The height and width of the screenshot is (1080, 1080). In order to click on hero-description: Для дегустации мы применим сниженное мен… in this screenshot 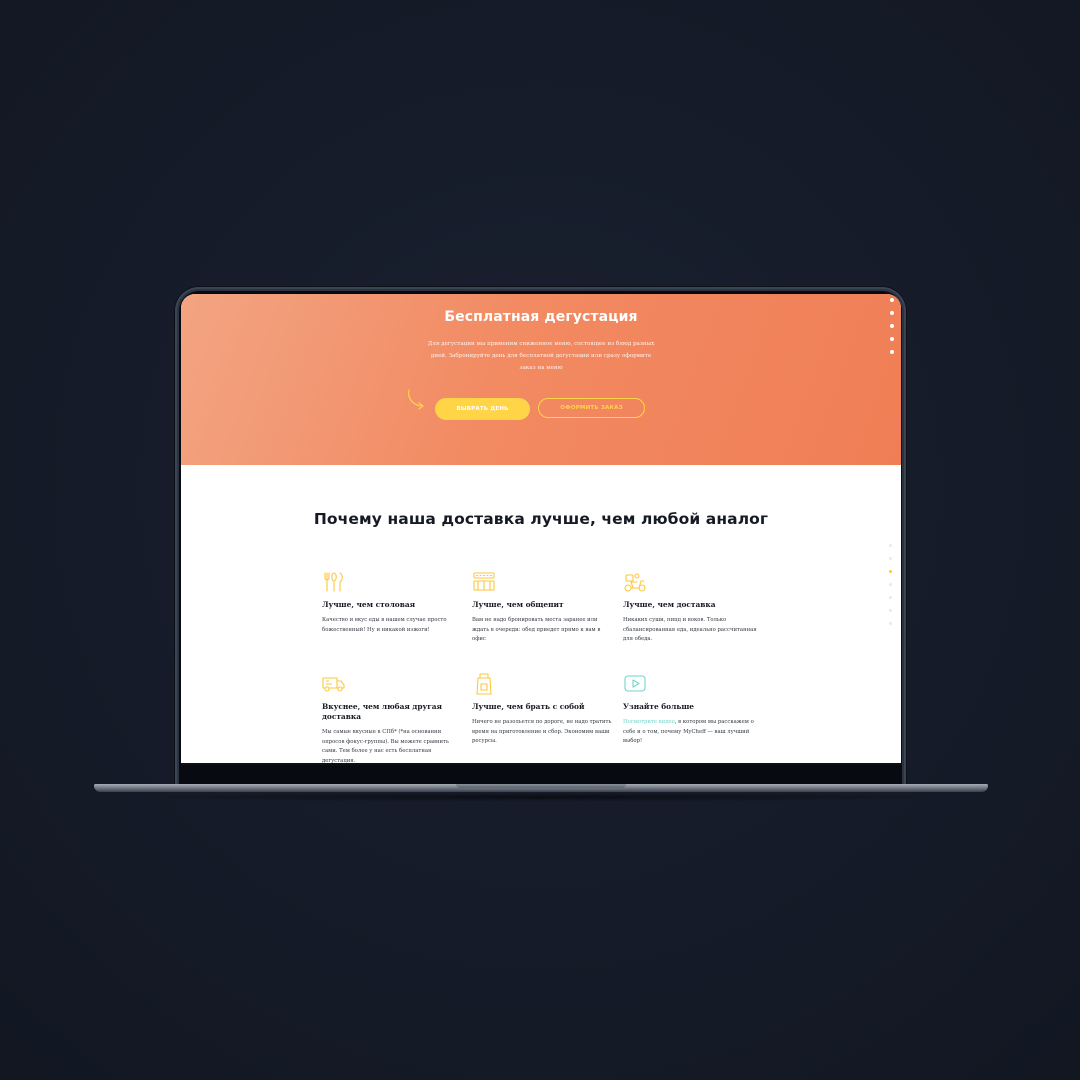, I will do `click(541, 356)`.